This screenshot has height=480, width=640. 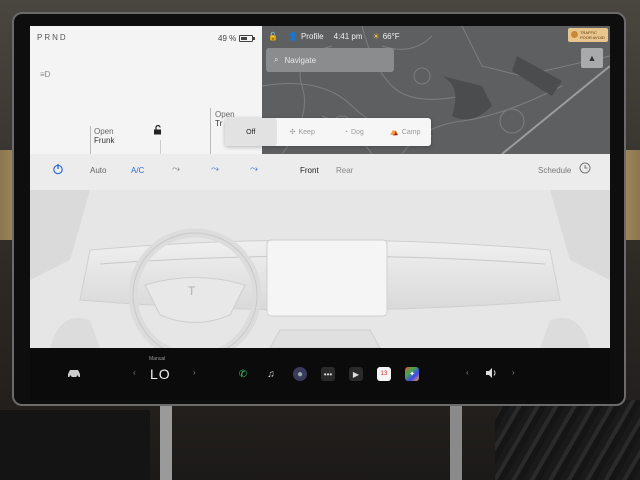 I want to click on keep-option-dog: ◔ Dog, so click(x=354, y=132).